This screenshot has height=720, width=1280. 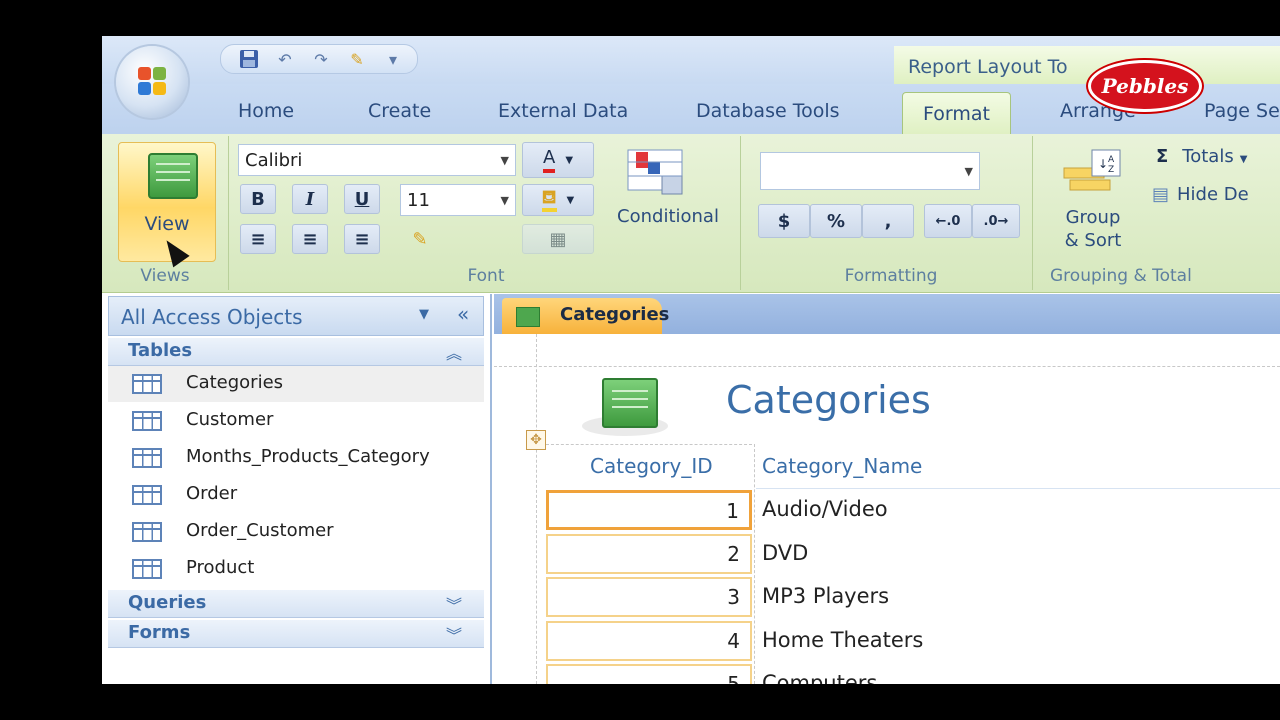 What do you see at coordinates (842, 640) in the screenshot?
I see `cell-category-name: Home Theaters` at bounding box center [842, 640].